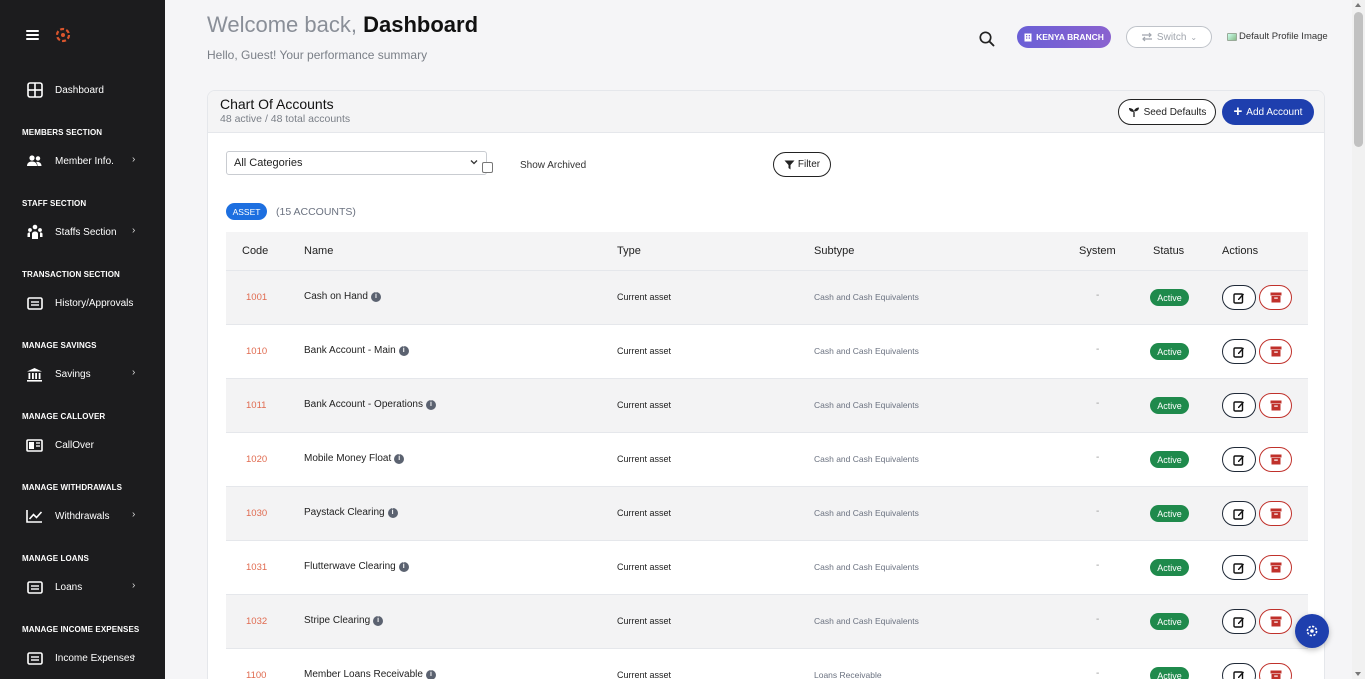 Image resolution: width=1365 pixels, height=679 pixels. Describe the element at coordinates (82, 374) in the screenshot. I see `sidebar-item-savings: Savings ›` at that location.